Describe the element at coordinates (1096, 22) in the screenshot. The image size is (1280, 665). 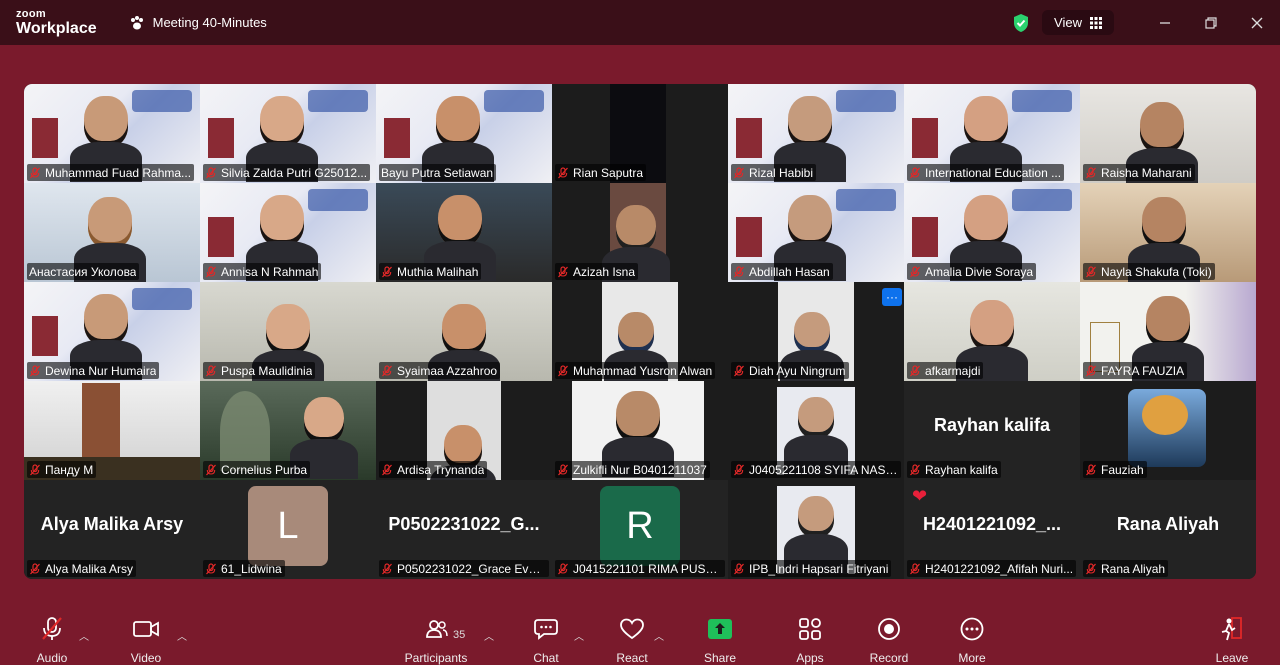
I see `grid-icon` at that location.